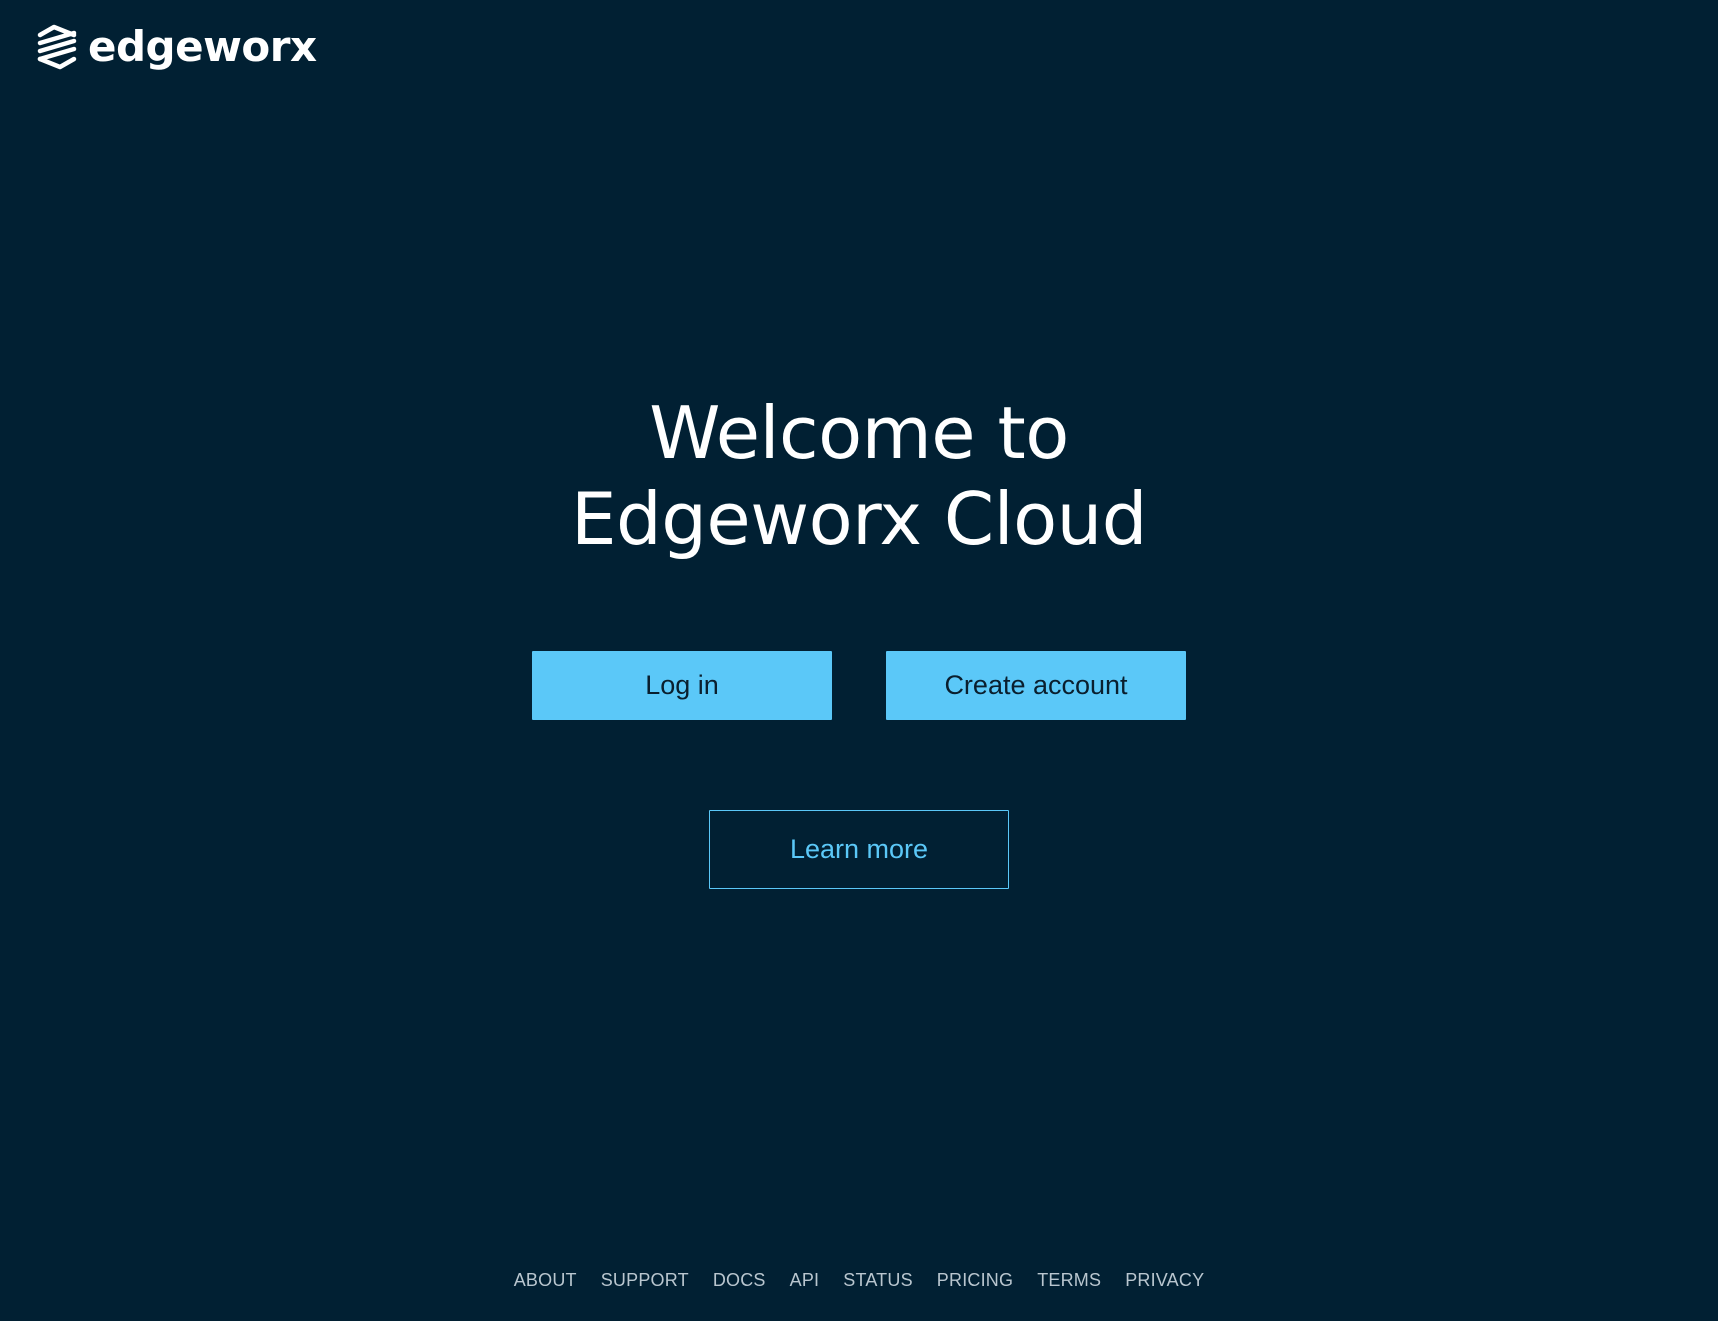 The height and width of the screenshot is (1321, 1718). I want to click on site-header: edgeworx, so click(176, 47).